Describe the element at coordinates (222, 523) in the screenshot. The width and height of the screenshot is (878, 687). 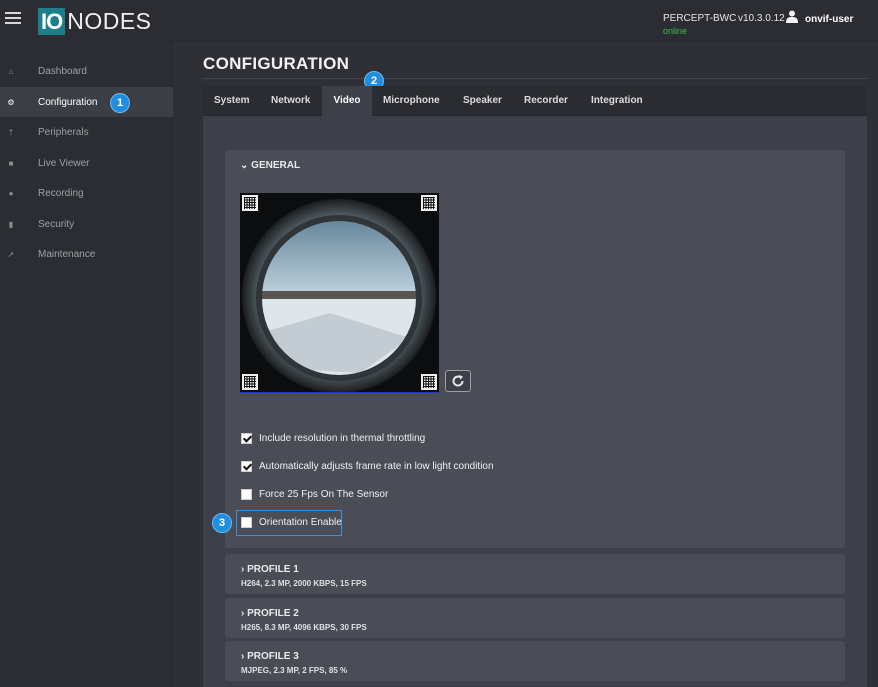
I see `callout-badge-3: 3` at that location.